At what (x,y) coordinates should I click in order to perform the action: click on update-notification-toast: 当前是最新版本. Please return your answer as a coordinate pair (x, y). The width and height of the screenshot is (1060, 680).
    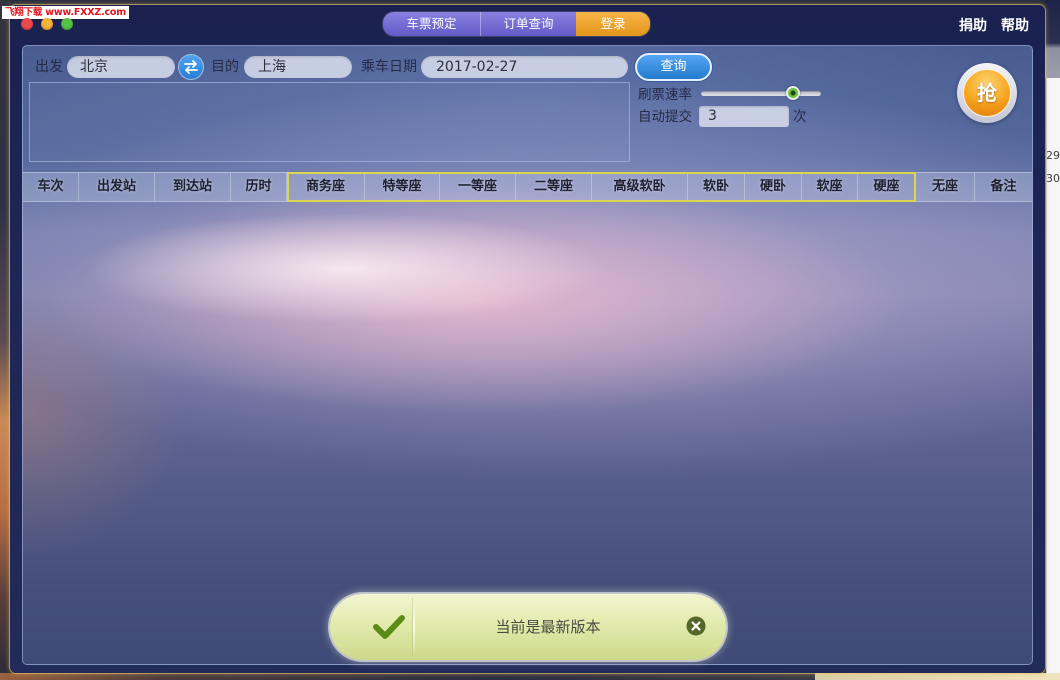
    Looking at the image, I should click on (528, 627).